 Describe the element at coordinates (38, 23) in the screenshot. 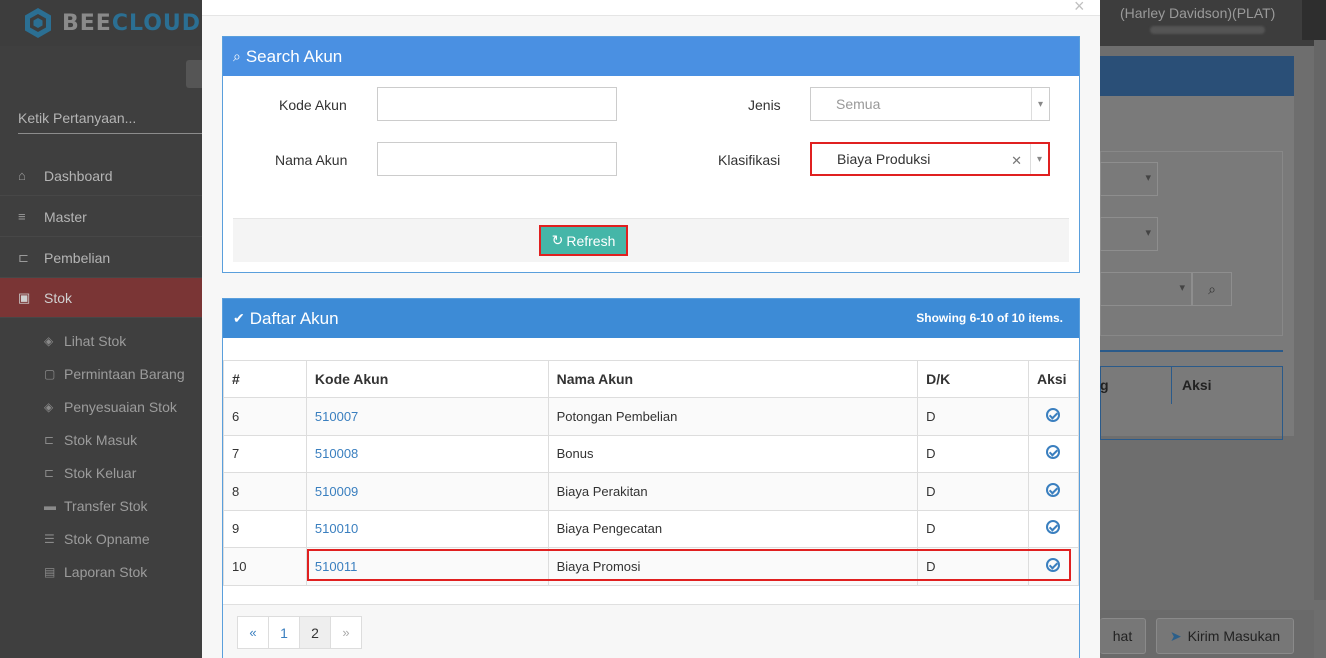

I see `hexagon-logo-icon` at that location.